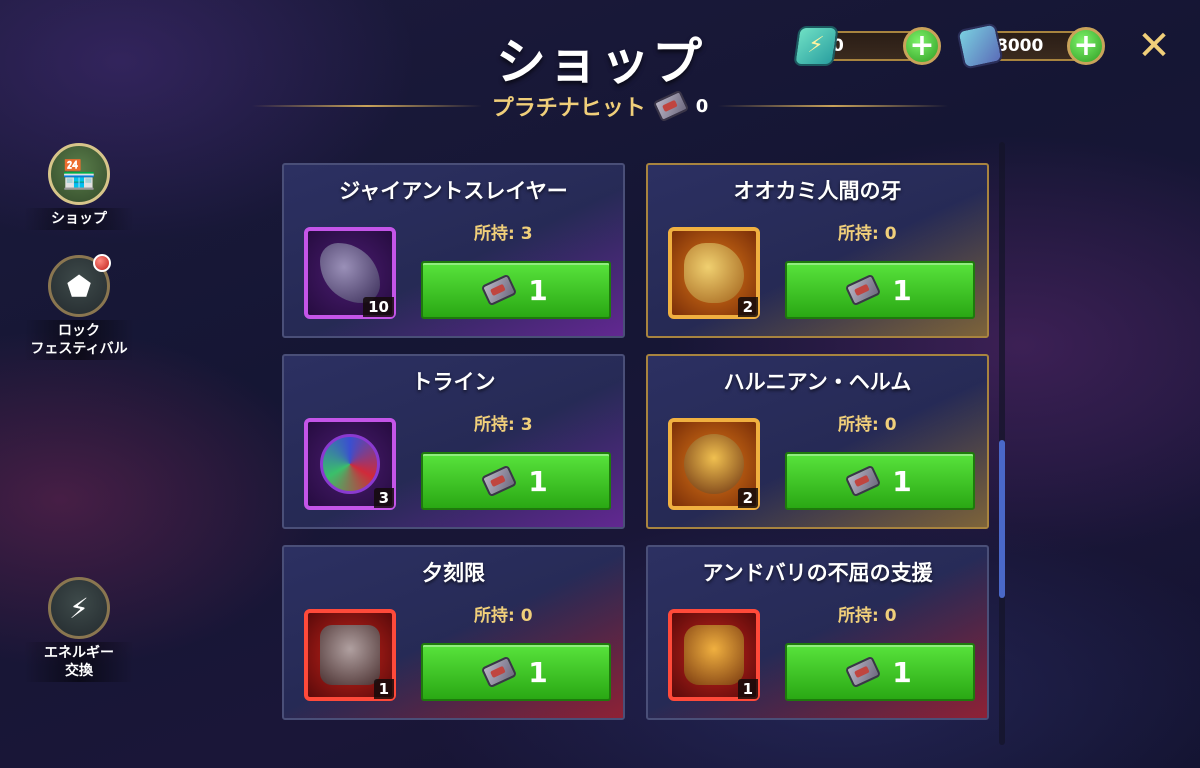  I want to click on sidebar-item-label: ショップ, so click(79, 219).